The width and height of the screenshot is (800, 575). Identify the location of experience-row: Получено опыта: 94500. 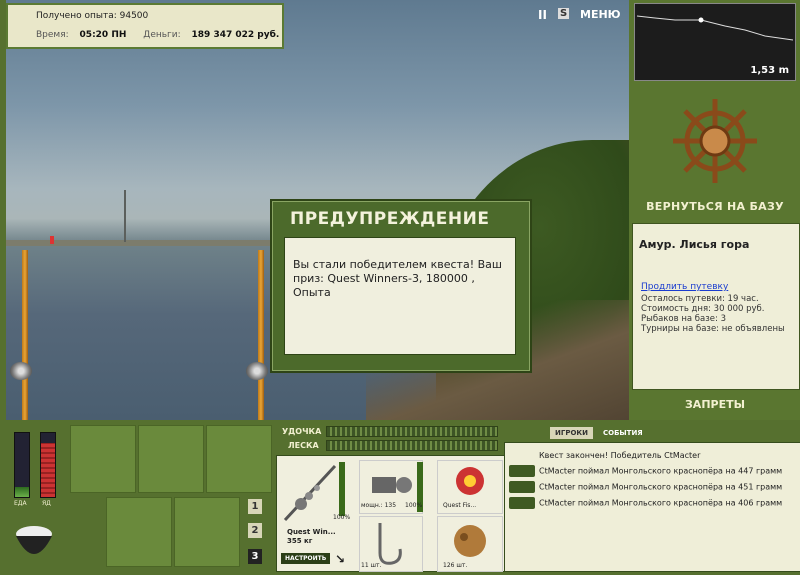
(92, 16).